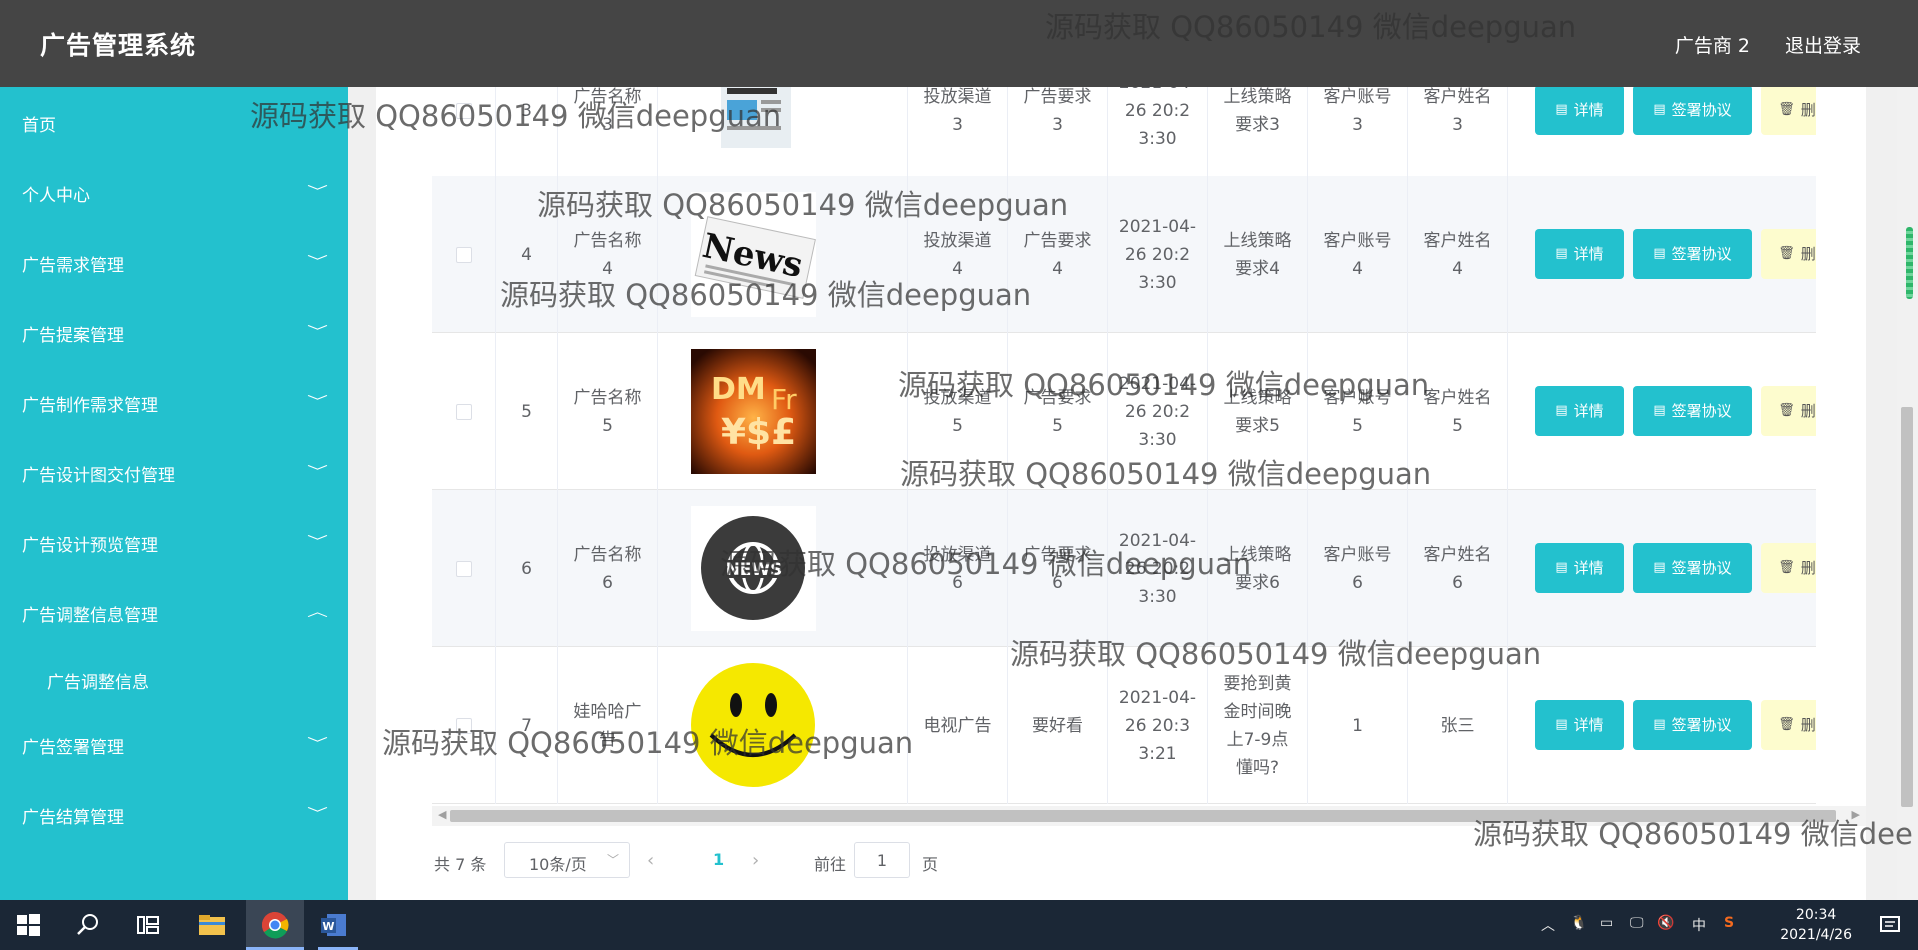  Describe the element at coordinates (1637, 923) in the screenshot. I see `network-icon: 🖵` at that location.